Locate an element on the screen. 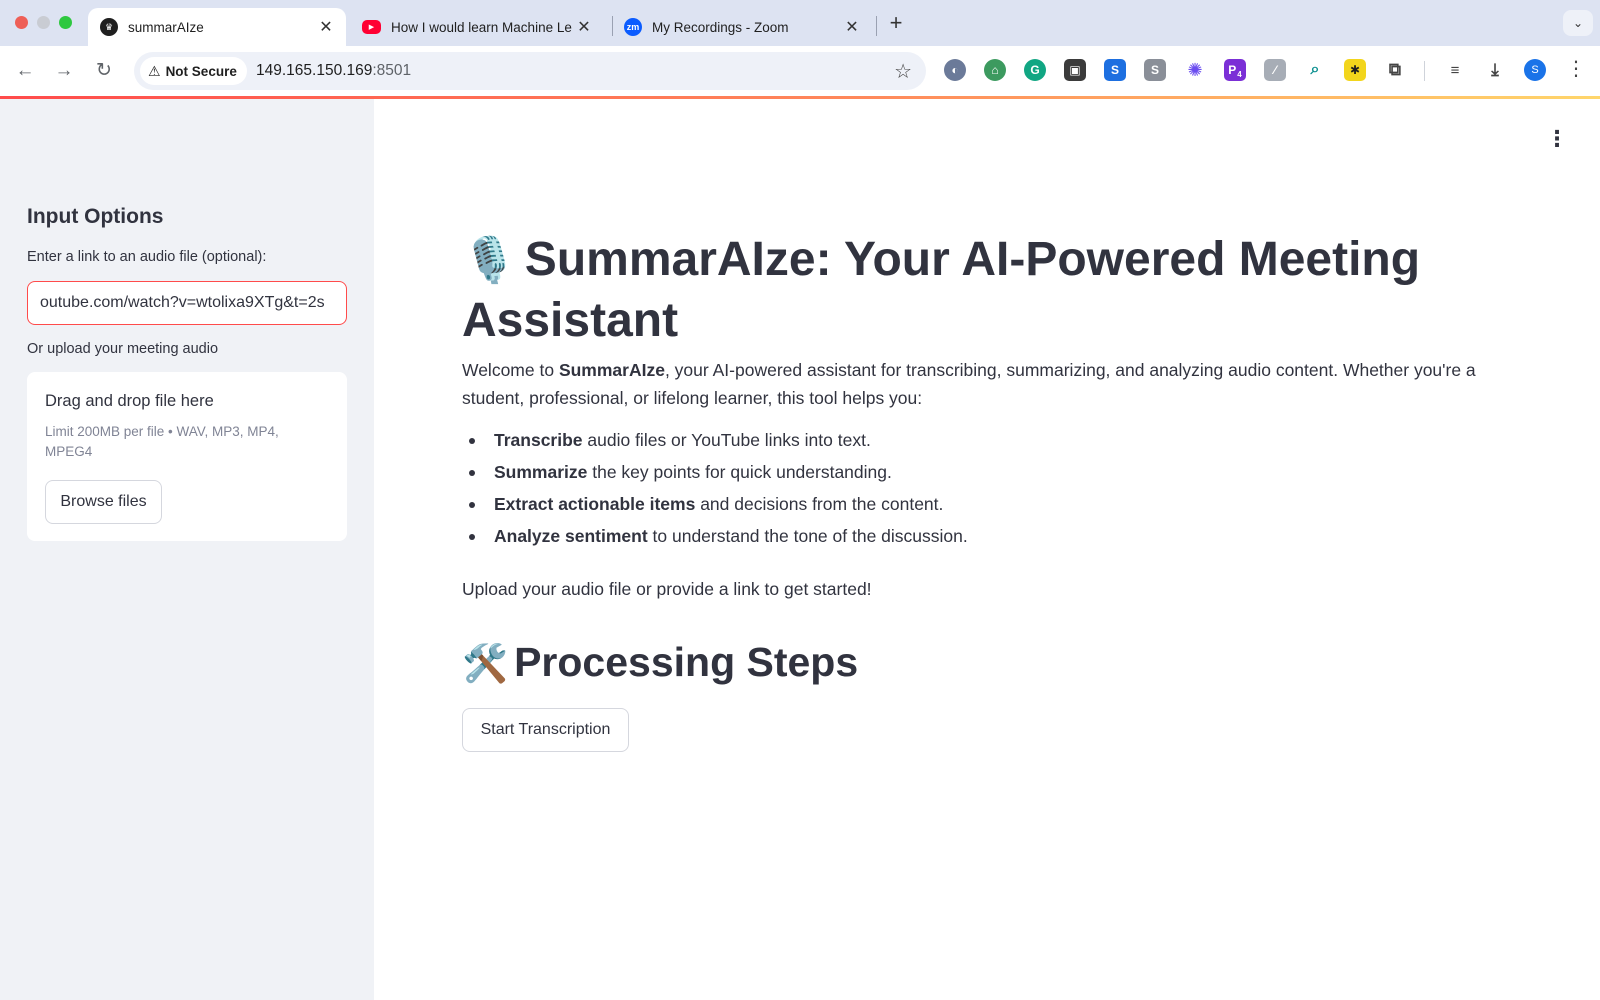 The height and width of the screenshot is (1000, 1600). audio-link-input is located at coordinates (187, 303).